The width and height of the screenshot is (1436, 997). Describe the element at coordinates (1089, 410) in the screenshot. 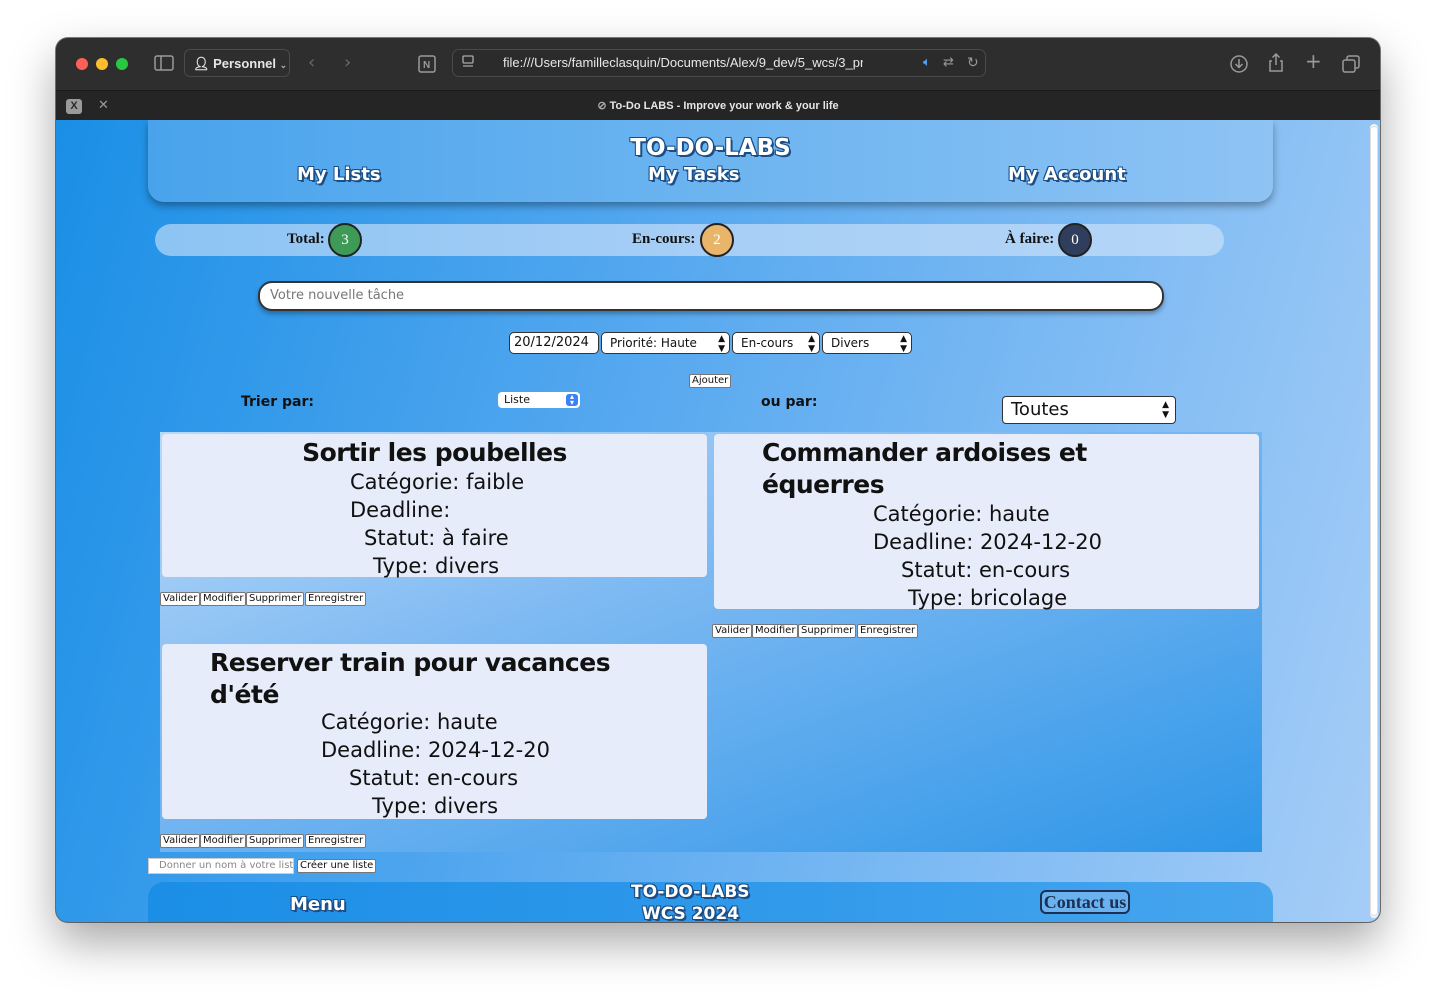

I see `filter-select: Toutes ▲ ▼` at that location.